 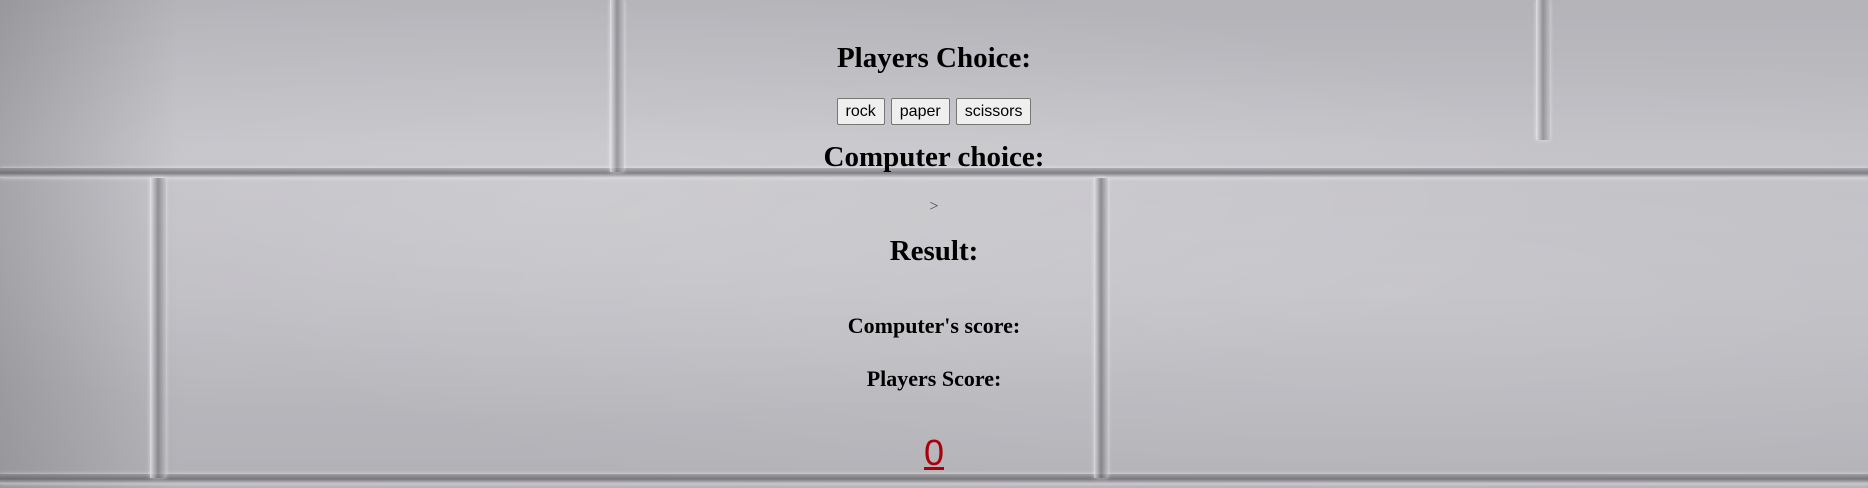 I want to click on choice-buttons: rock paper scissors, so click(x=934, y=112).